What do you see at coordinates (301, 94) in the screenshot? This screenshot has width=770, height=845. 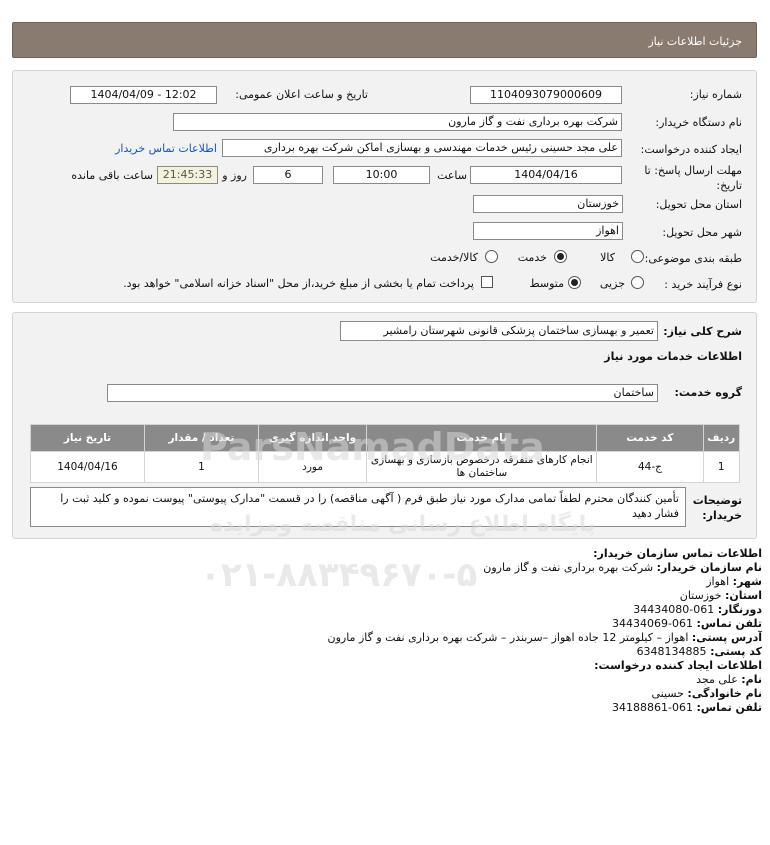 I see `announce-label: تاریخ و ساعت اعلان عمومی:` at bounding box center [301, 94].